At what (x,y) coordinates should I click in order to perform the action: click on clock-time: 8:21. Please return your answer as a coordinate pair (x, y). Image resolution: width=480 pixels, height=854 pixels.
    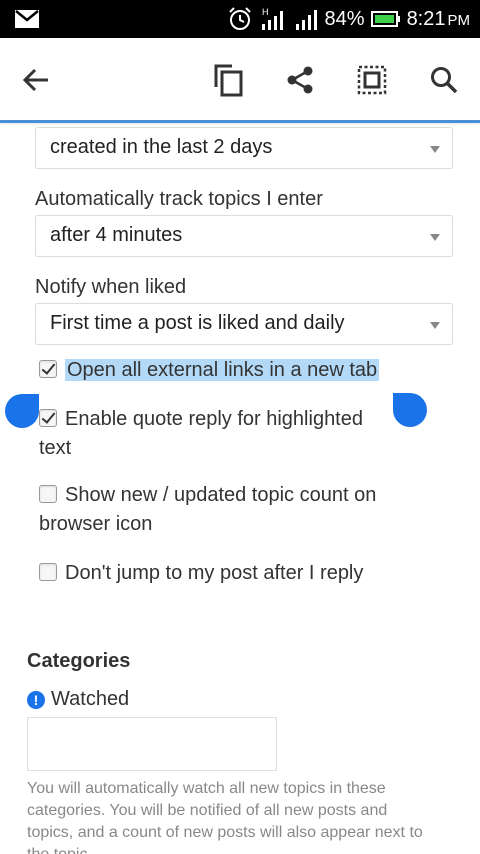
    Looking at the image, I should click on (426, 18).